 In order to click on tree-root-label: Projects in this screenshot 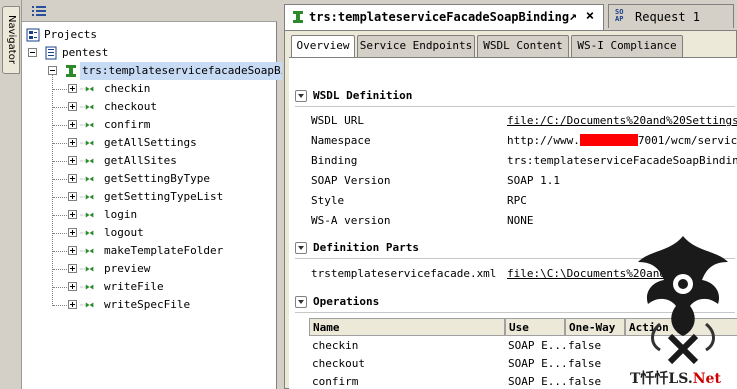, I will do `click(70, 34)`.